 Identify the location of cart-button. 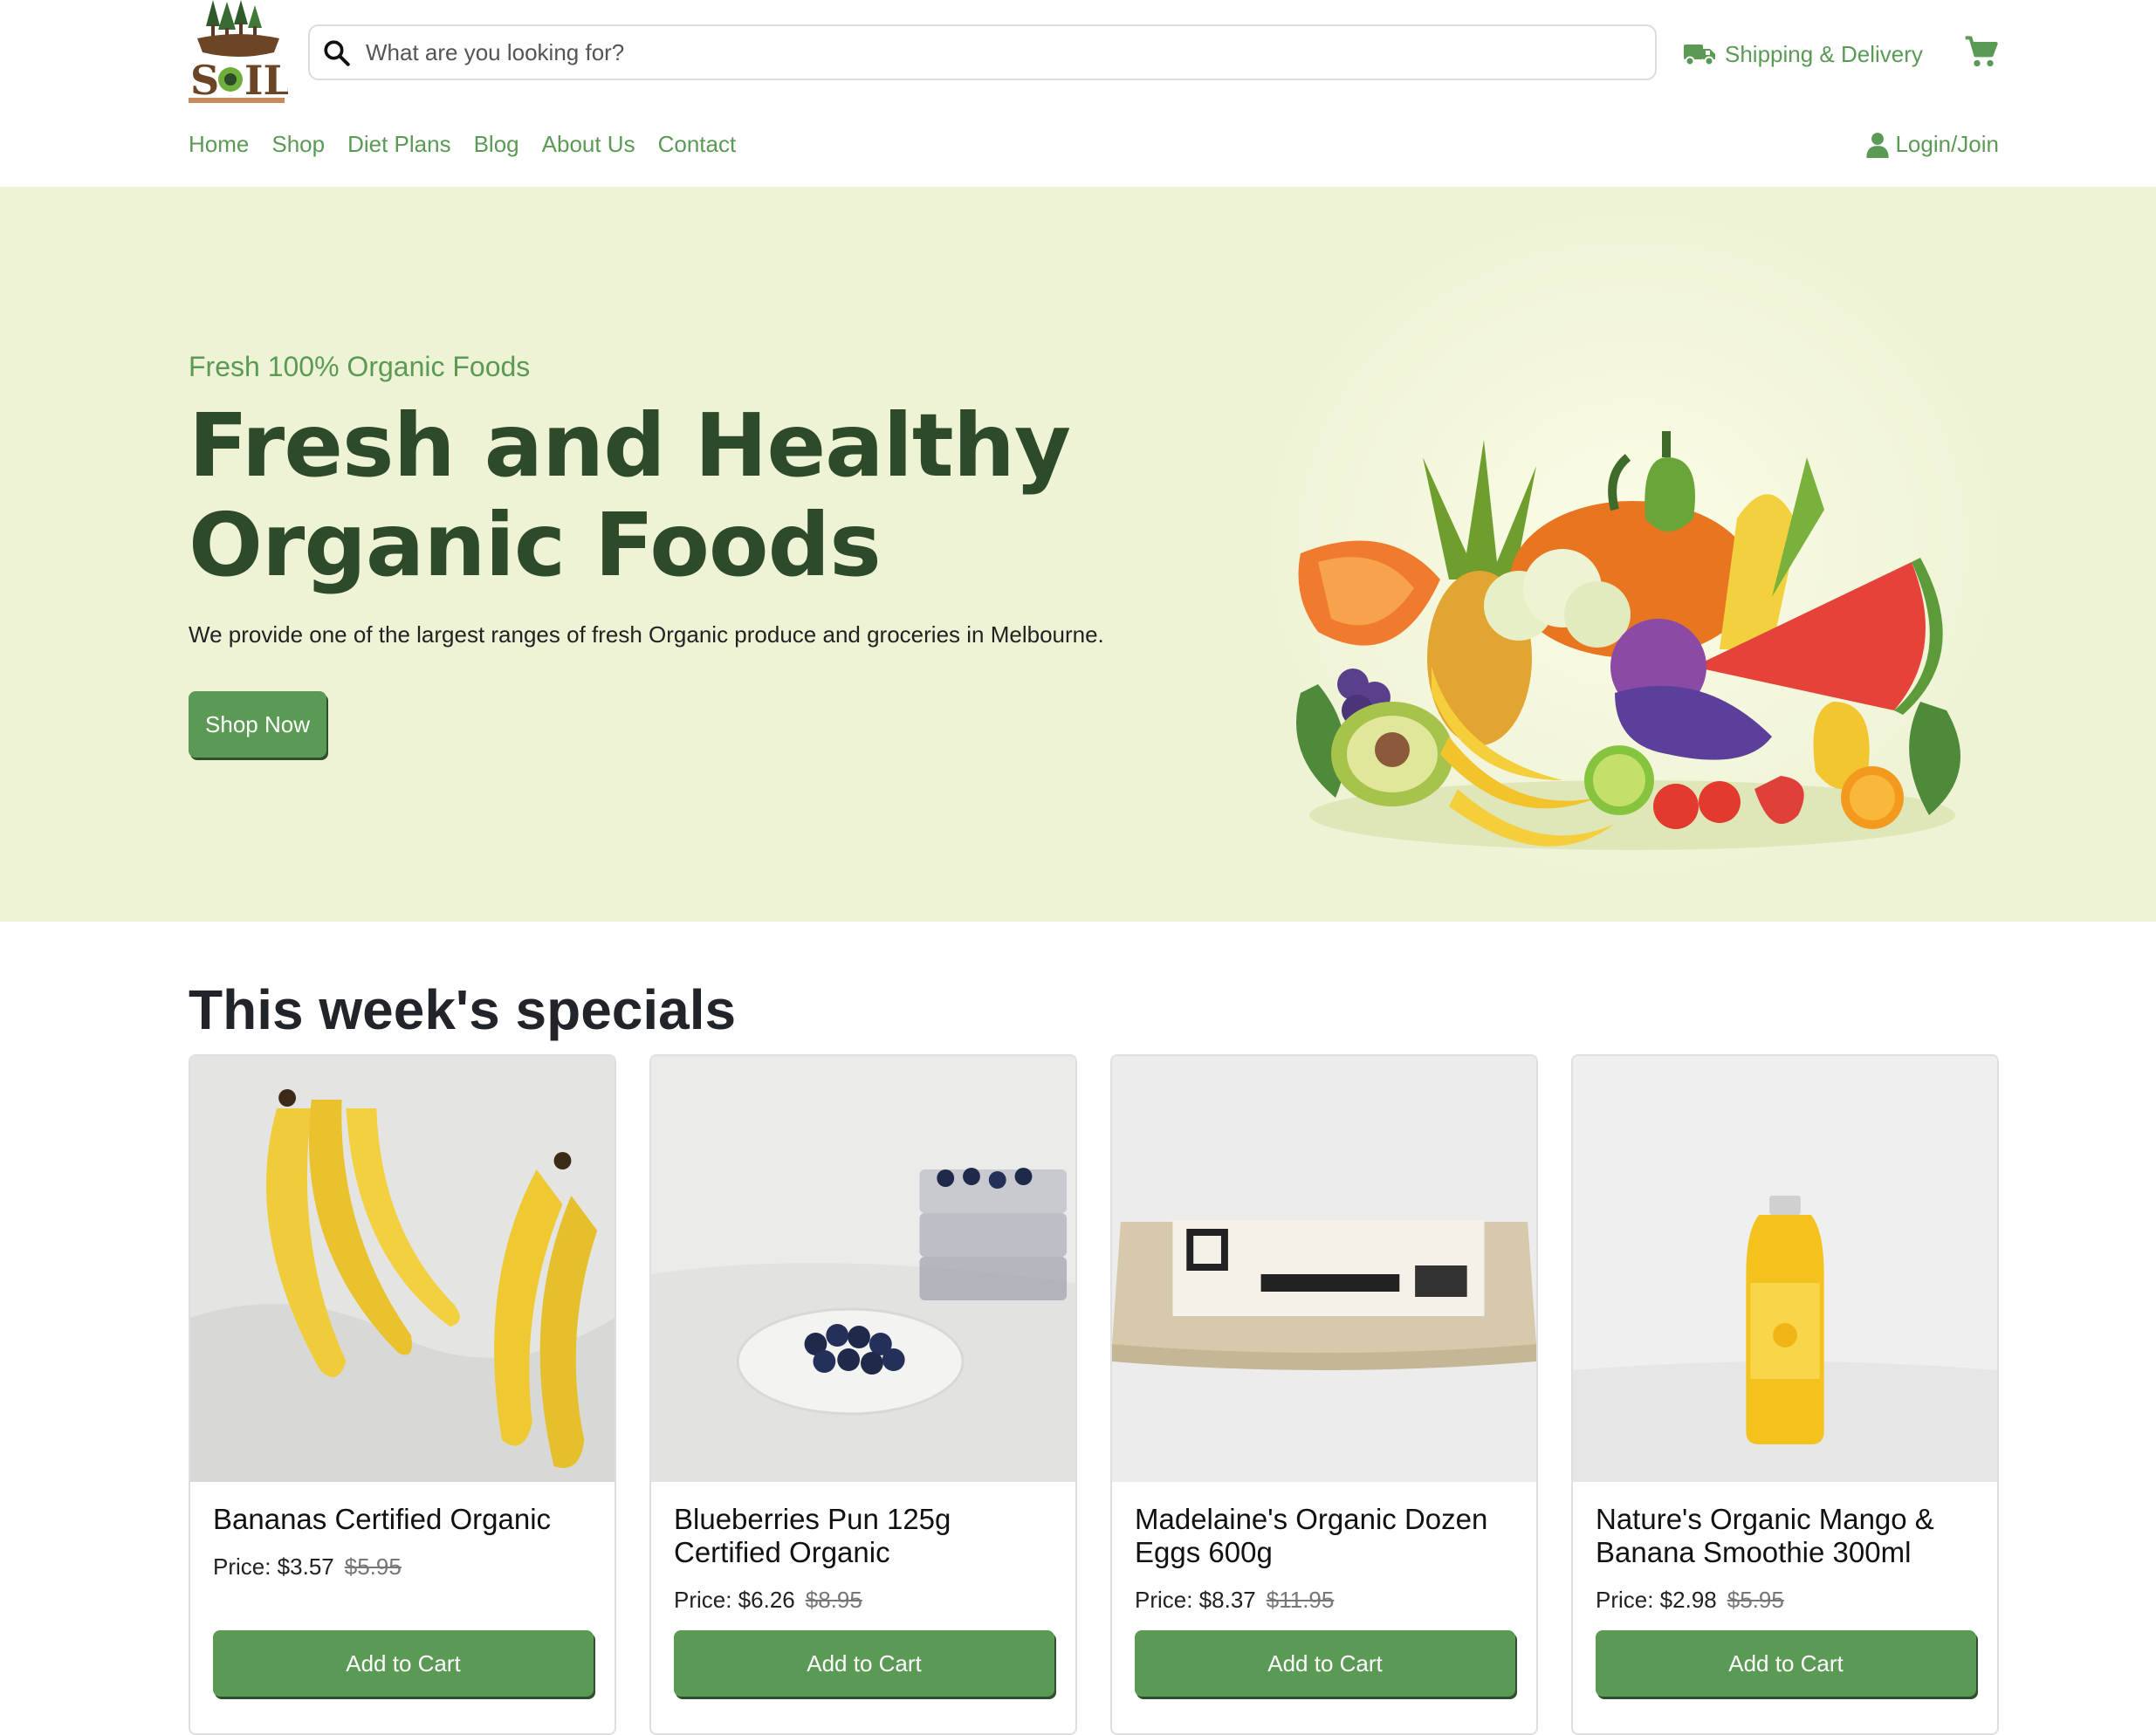
(1981, 52).